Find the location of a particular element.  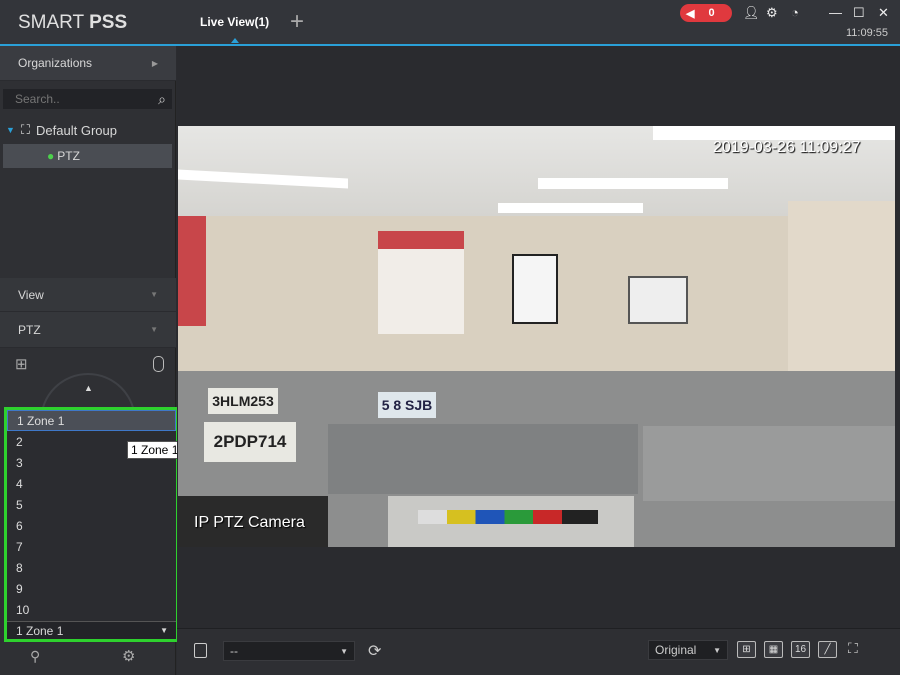

search-box: ⌕ is located at coordinates (87, 99).